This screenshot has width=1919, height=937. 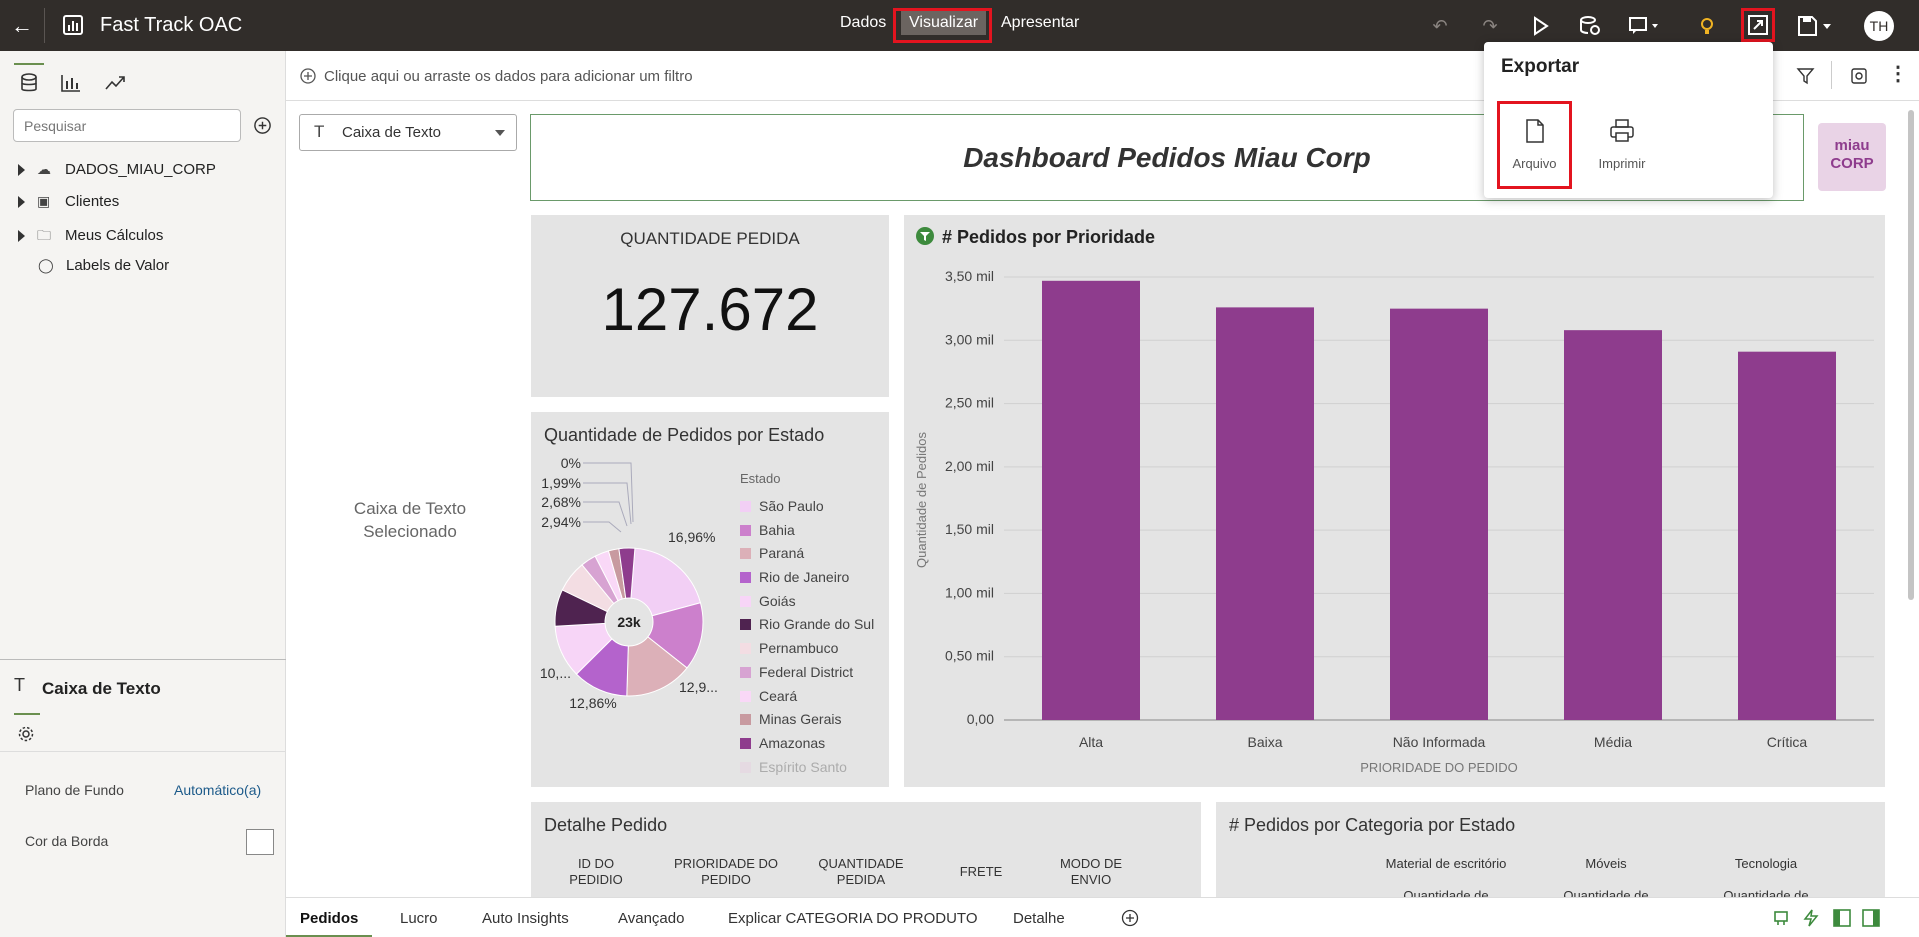 I want to click on chevron-down-icon, so click(x=500, y=133).